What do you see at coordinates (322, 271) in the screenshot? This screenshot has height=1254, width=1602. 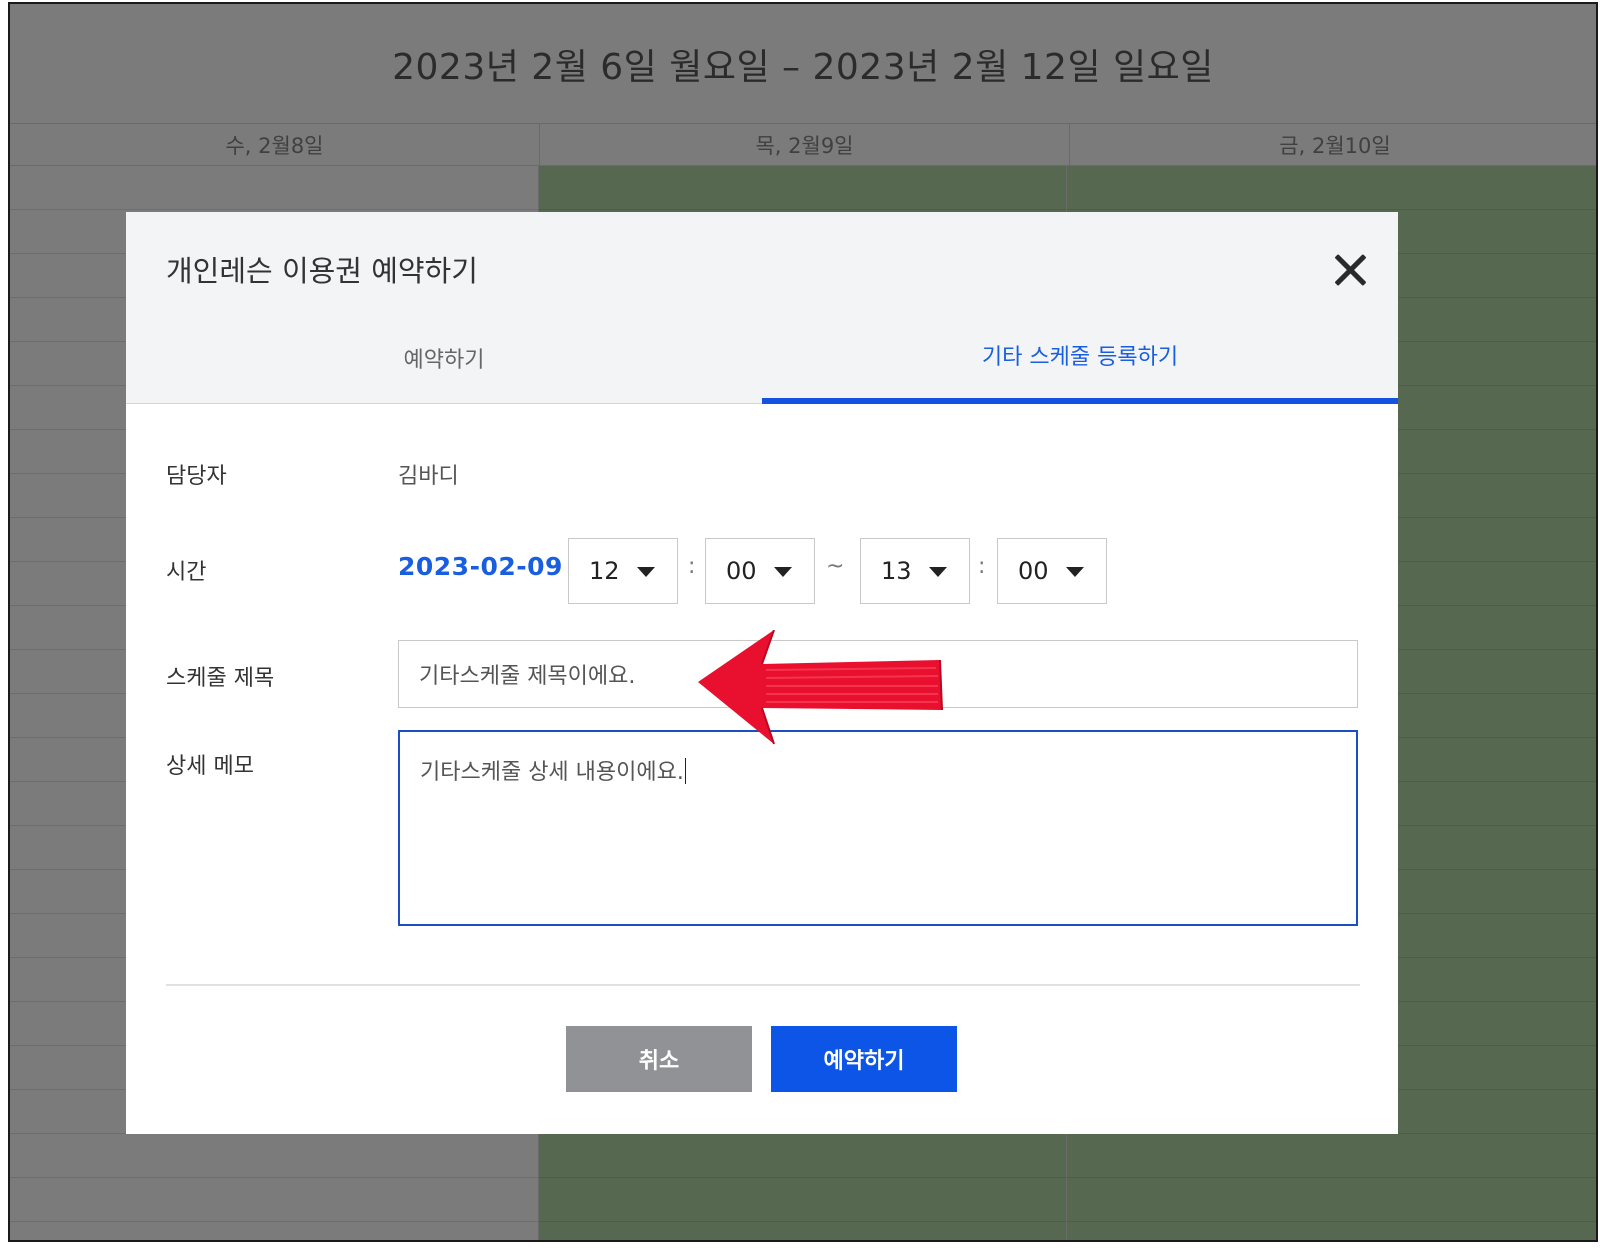 I see `modal-title: 개인레슨 이용권 예약하기` at bounding box center [322, 271].